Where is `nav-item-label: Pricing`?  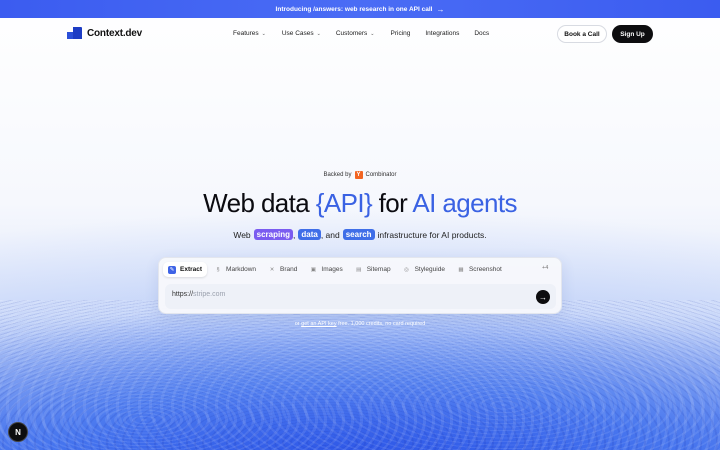
nav-item-label: Pricing is located at coordinates (400, 33).